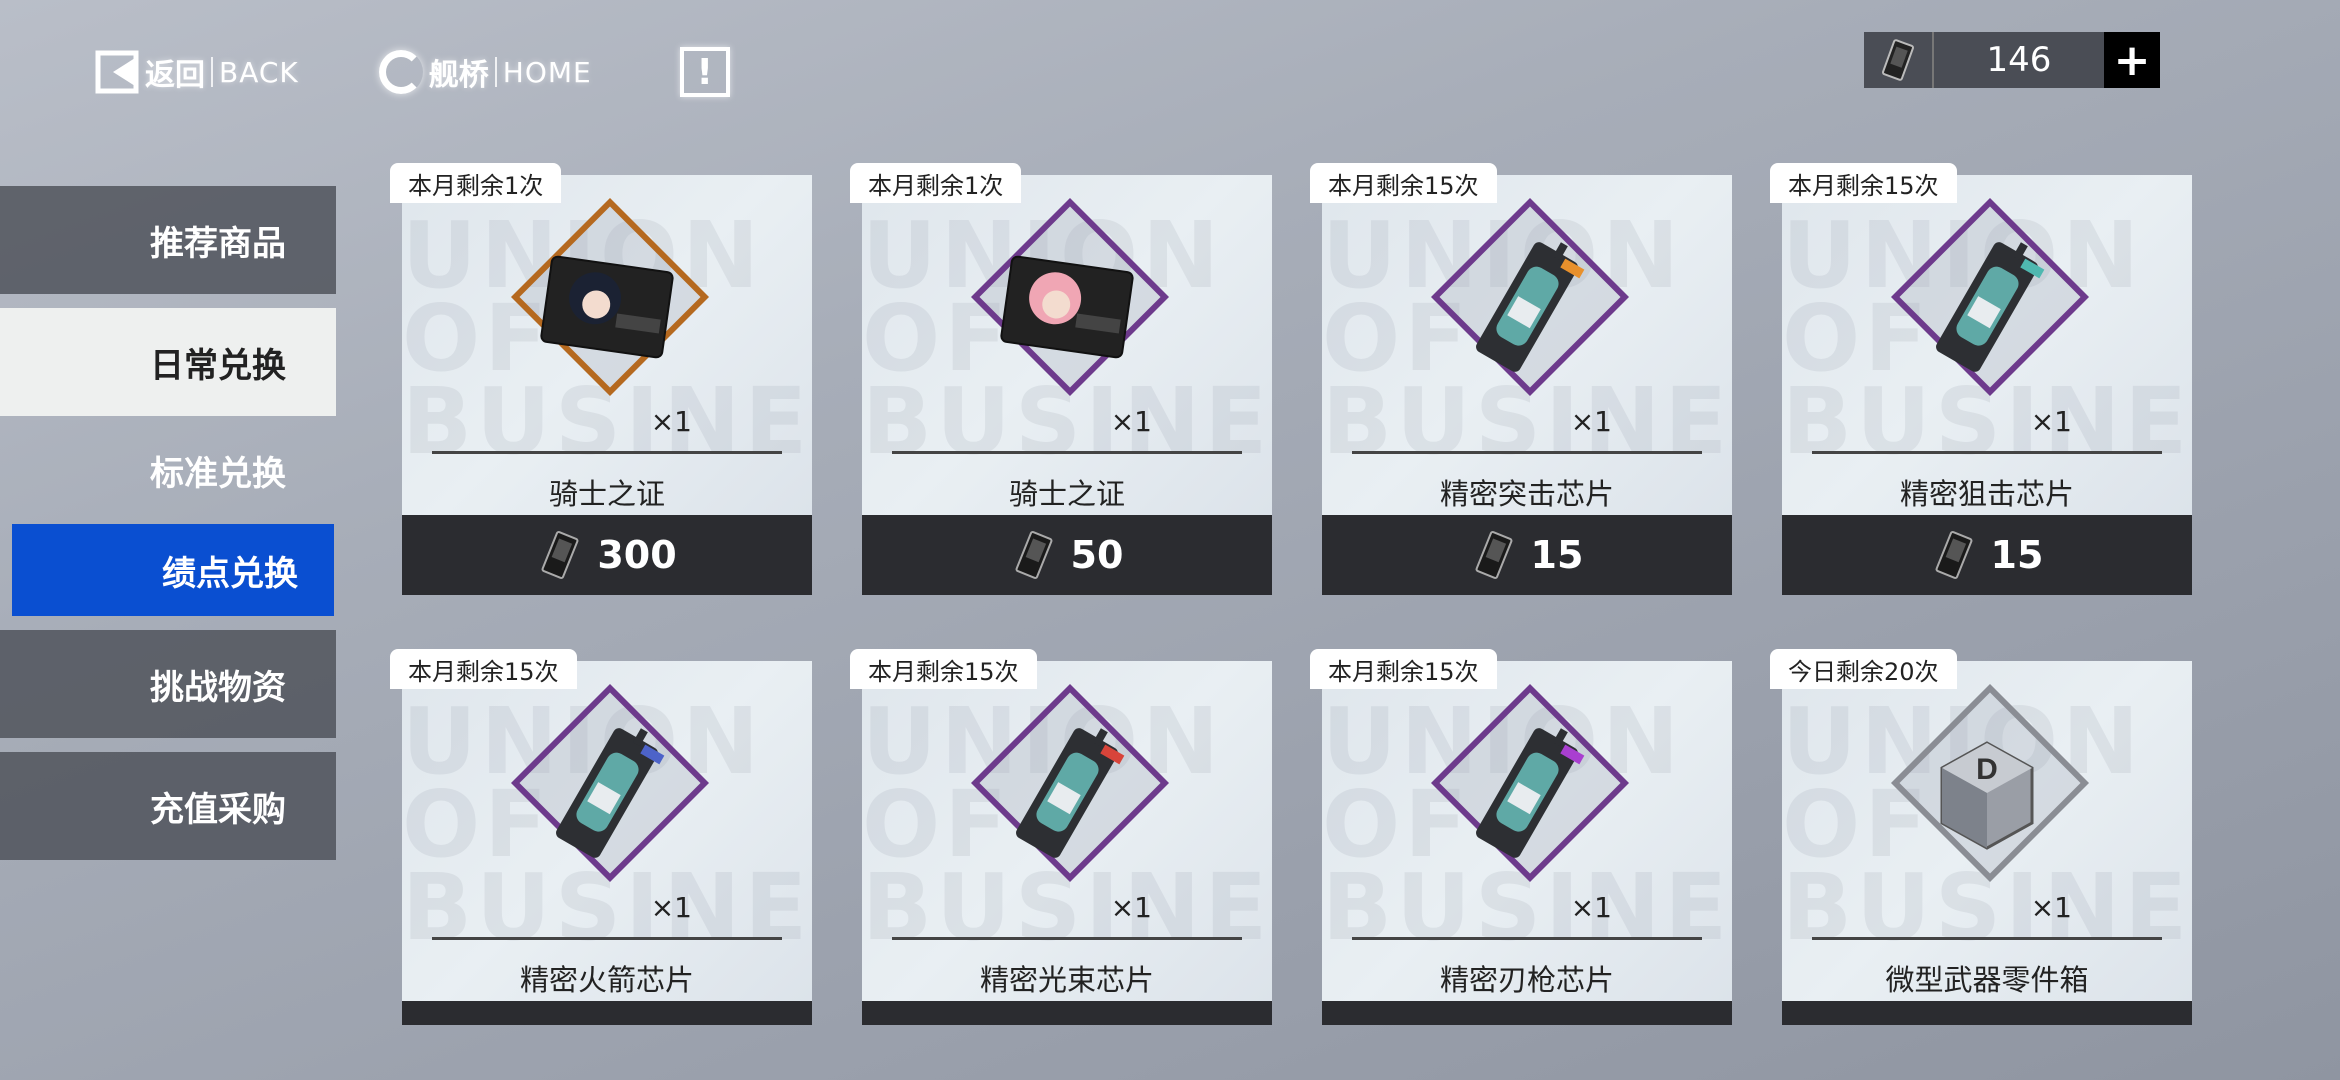 Image resolution: width=2340 pixels, height=1080 pixels. I want to click on item-name: 微型武器零件箱, so click(1987, 980).